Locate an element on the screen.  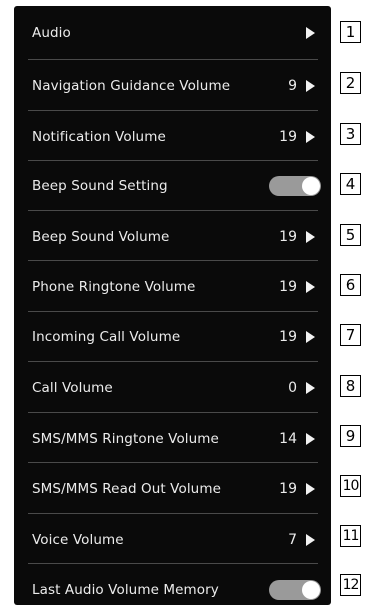
setting-row-call-volume: Call Volume 0 is located at coordinates (172, 388).